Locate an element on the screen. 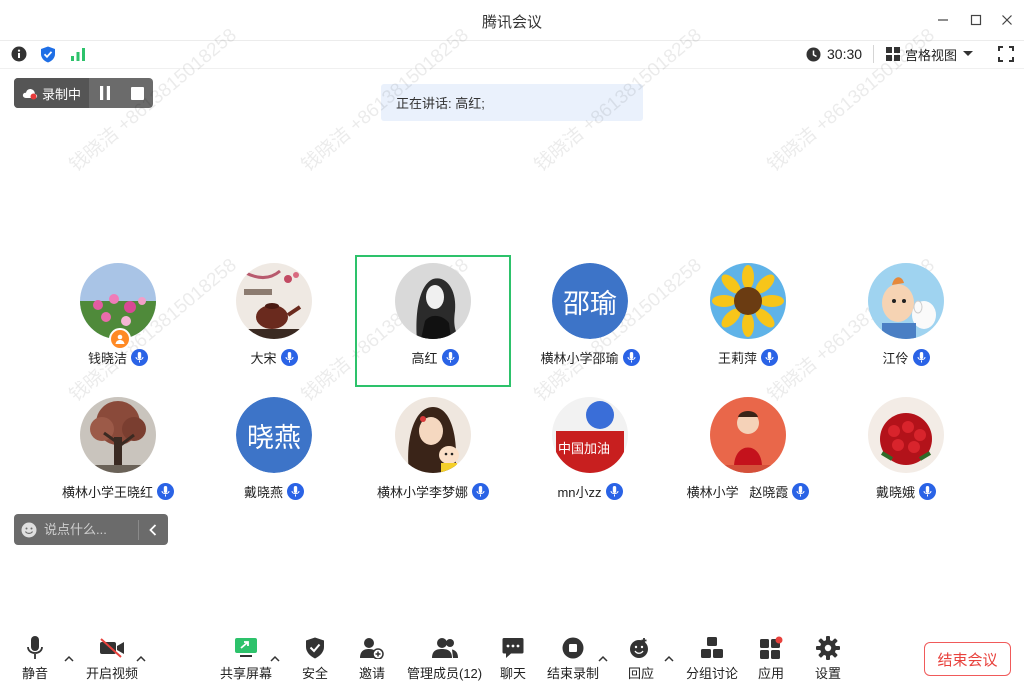  avatar: 邵瑜 is located at coordinates (590, 301).